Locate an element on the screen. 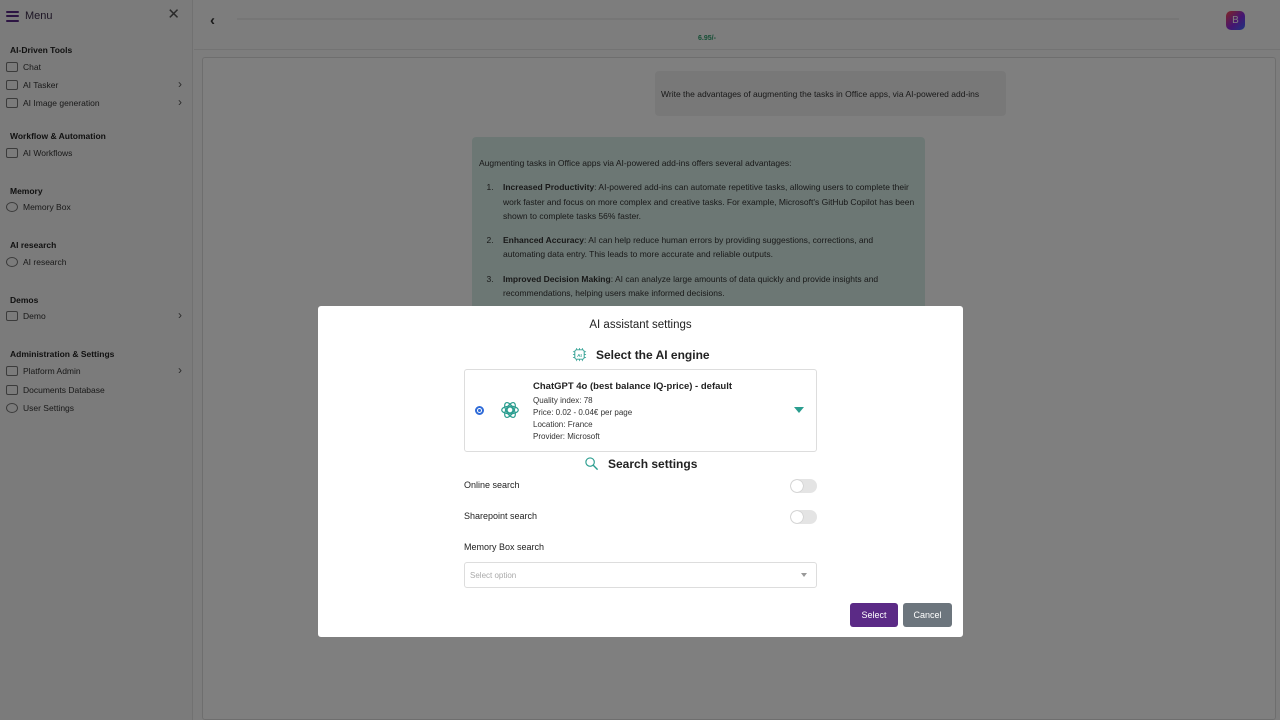  engine-heading-text: Select the AI engine is located at coordinates (653, 354).